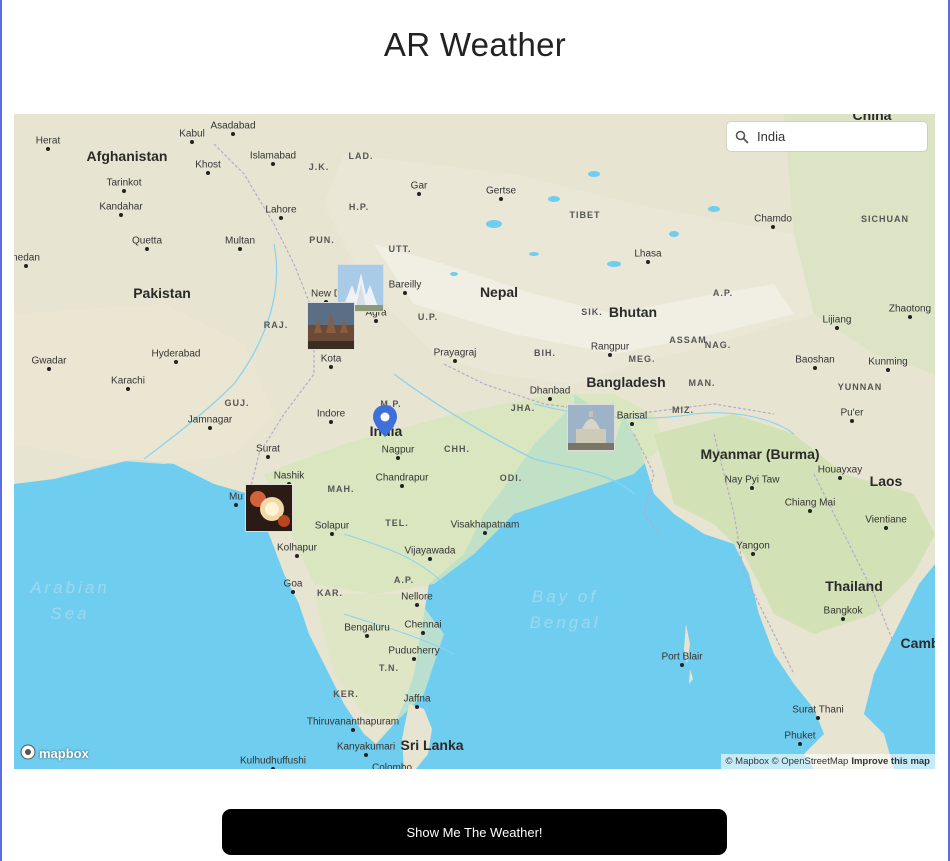 Image resolution: width=950 pixels, height=861 pixels. Describe the element at coordinates (753, 546) in the screenshot. I see `city-label: Yangon` at that location.